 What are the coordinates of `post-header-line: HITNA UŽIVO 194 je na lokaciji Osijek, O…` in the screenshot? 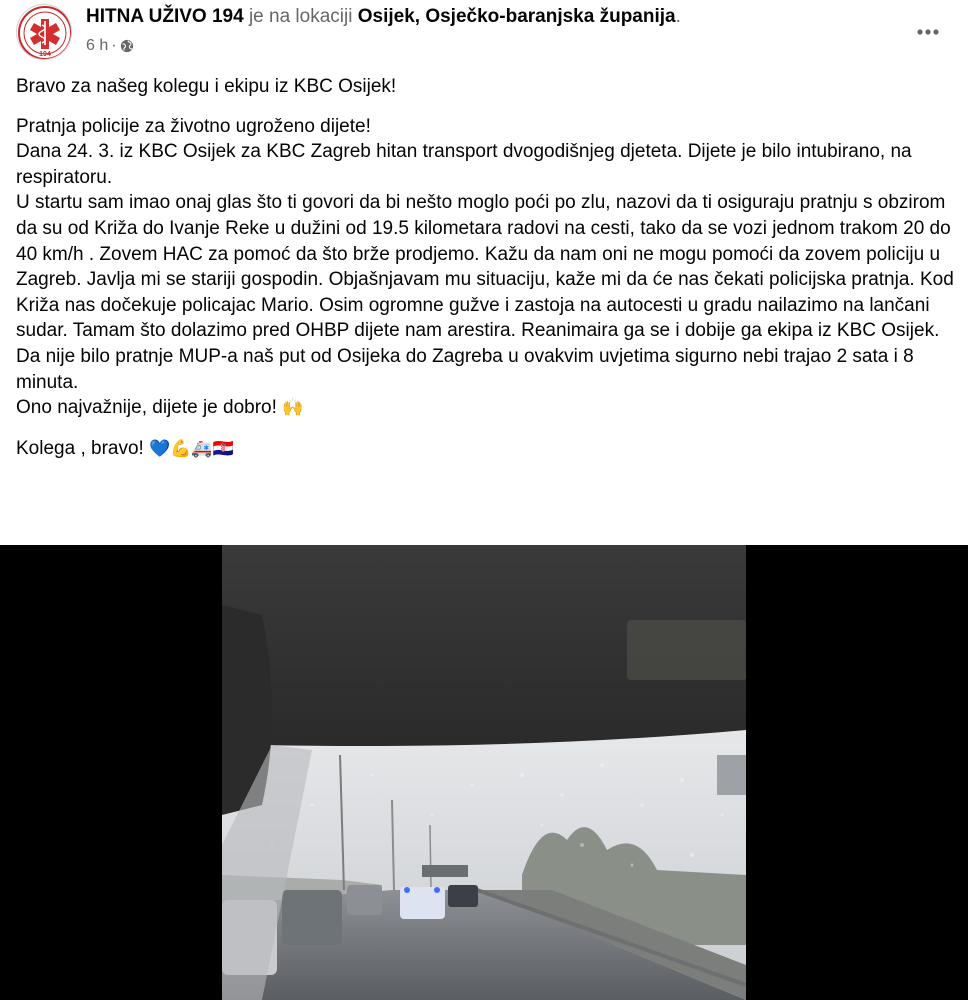 It's located at (383, 17).